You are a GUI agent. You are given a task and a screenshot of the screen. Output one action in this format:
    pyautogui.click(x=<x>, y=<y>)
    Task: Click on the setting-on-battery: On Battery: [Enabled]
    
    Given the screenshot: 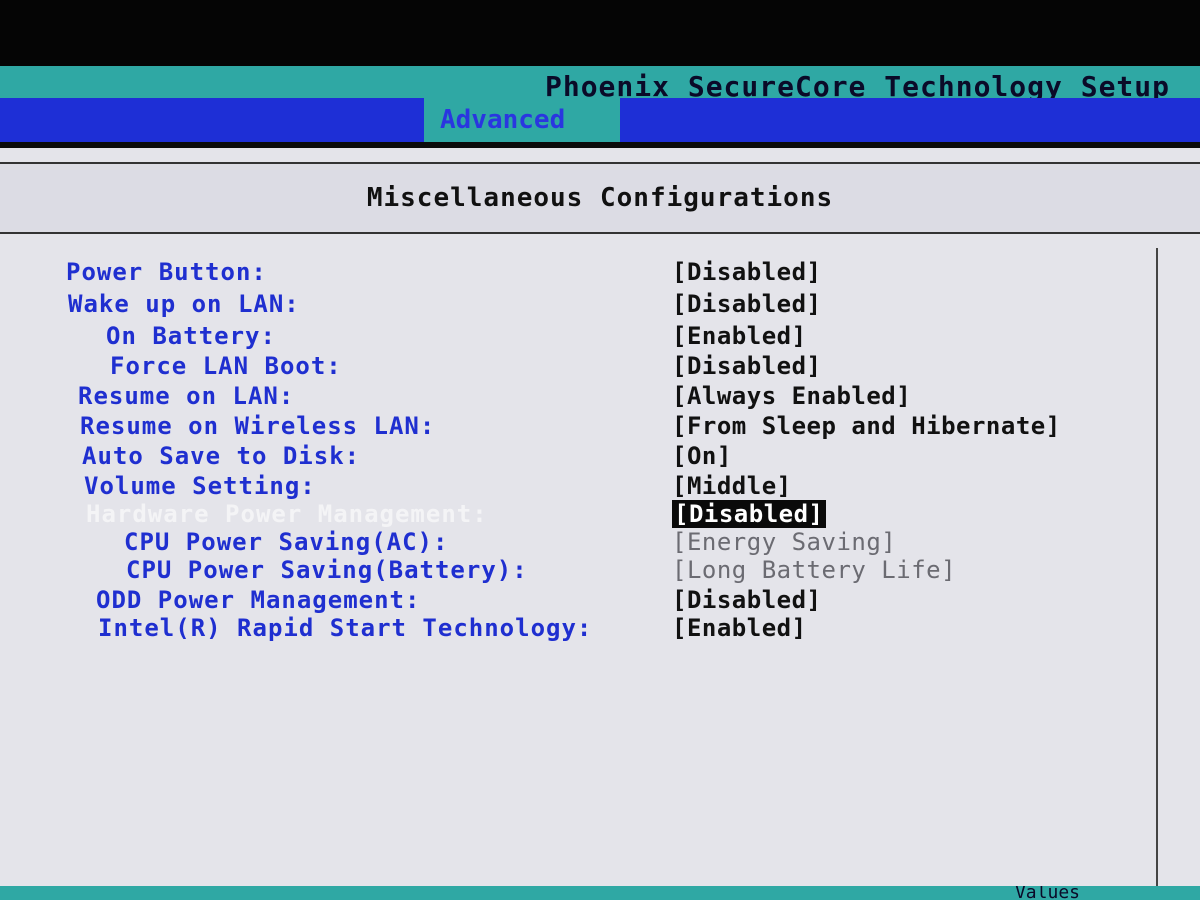 What is the action you would take?
    pyautogui.click(x=580, y=336)
    